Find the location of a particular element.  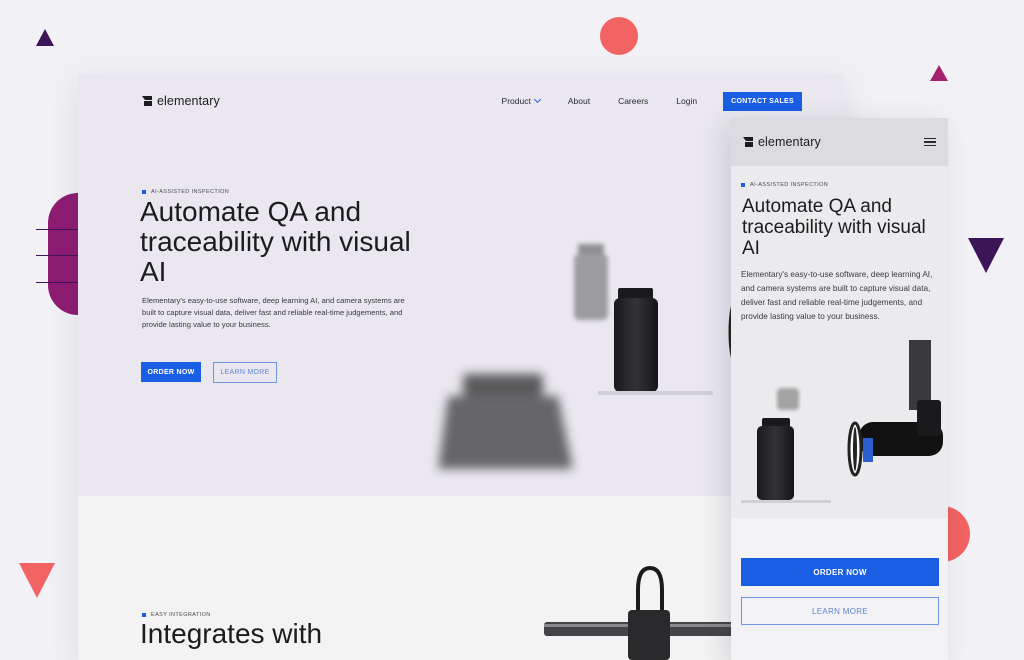

nav-item-label: Product is located at coordinates (516, 101).